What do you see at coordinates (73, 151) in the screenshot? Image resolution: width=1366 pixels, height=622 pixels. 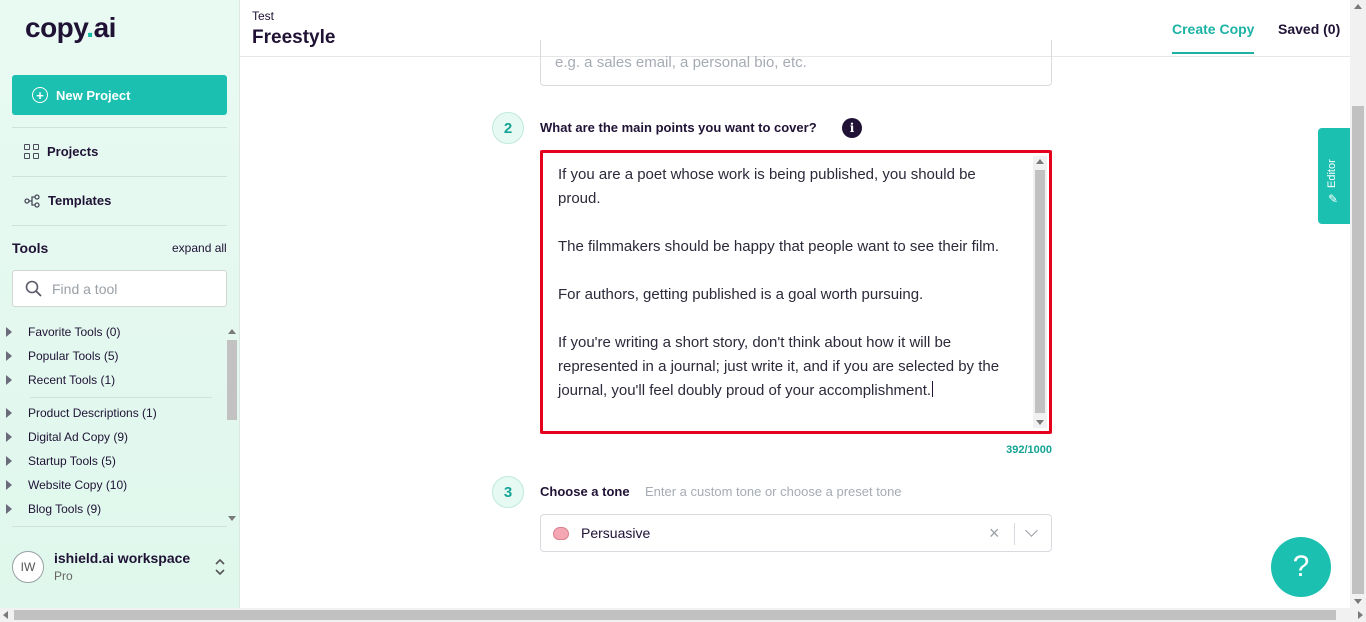 I see `sidebar-item-label: Projects` at bounding box center [73, 151].